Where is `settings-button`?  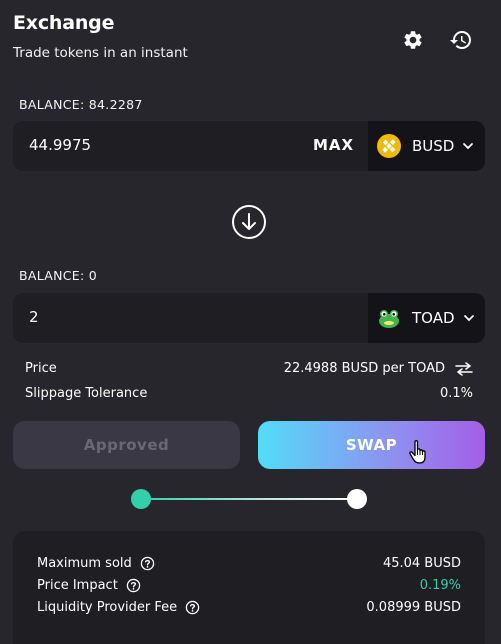 settings-button is located at coordinates (413, 40).